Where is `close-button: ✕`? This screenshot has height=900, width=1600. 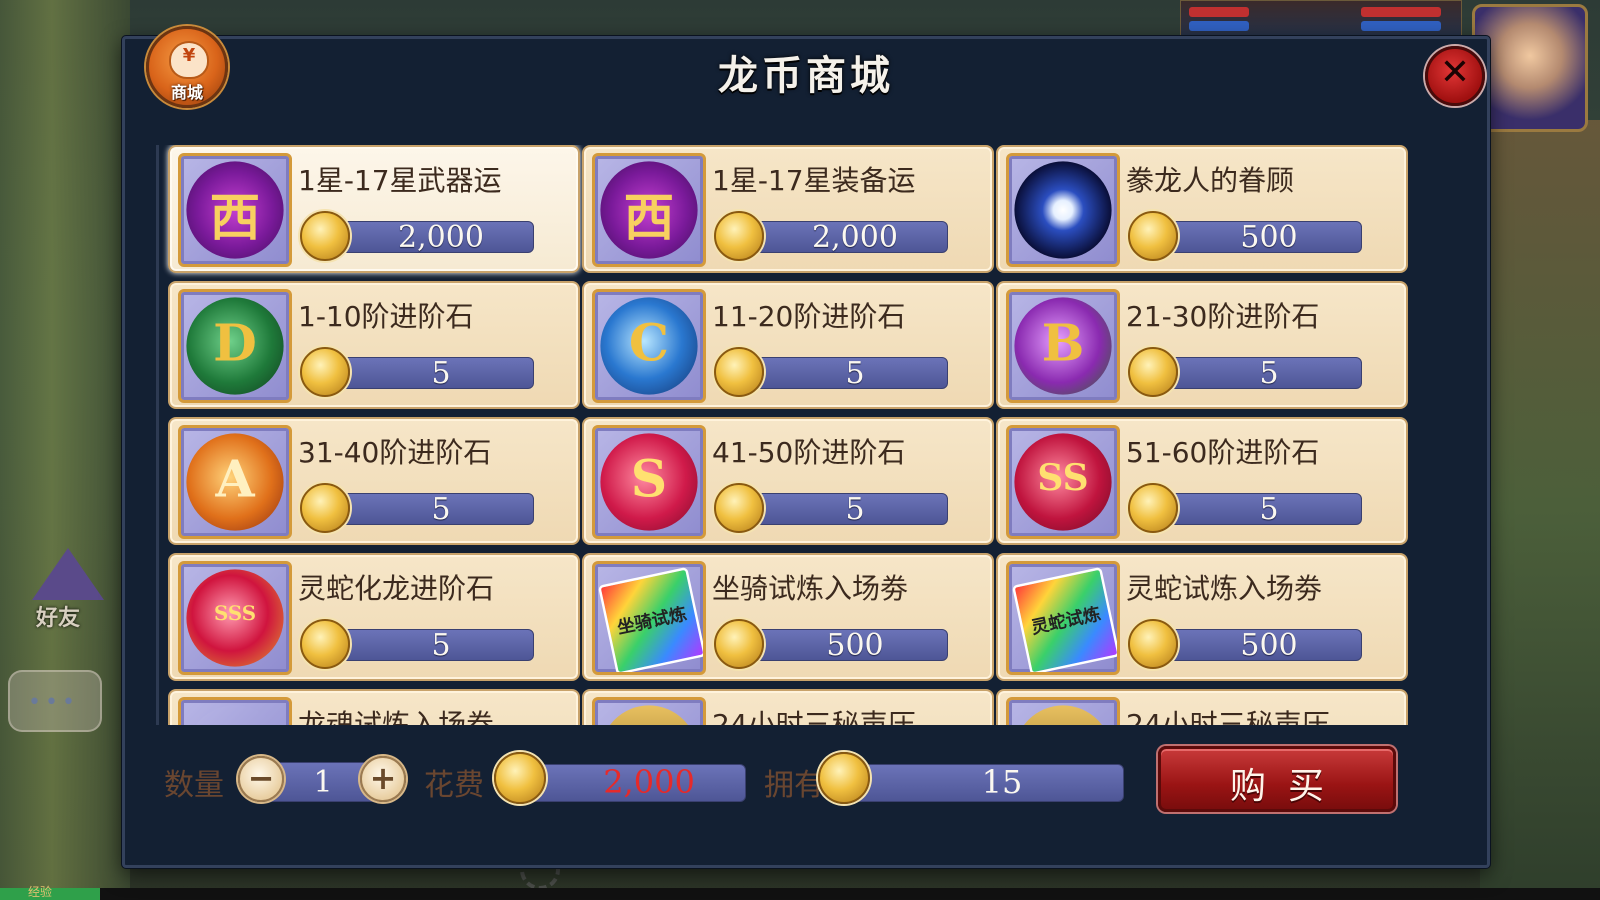 close-button: ✕ is located at coordinates (1455, 76).